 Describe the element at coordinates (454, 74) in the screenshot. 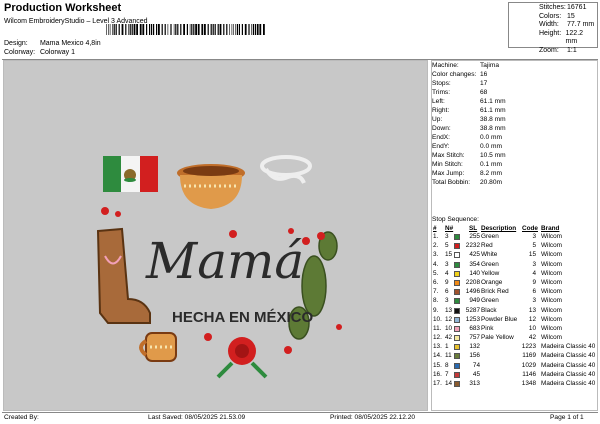

I see `info-label: Color changes:` at that location.